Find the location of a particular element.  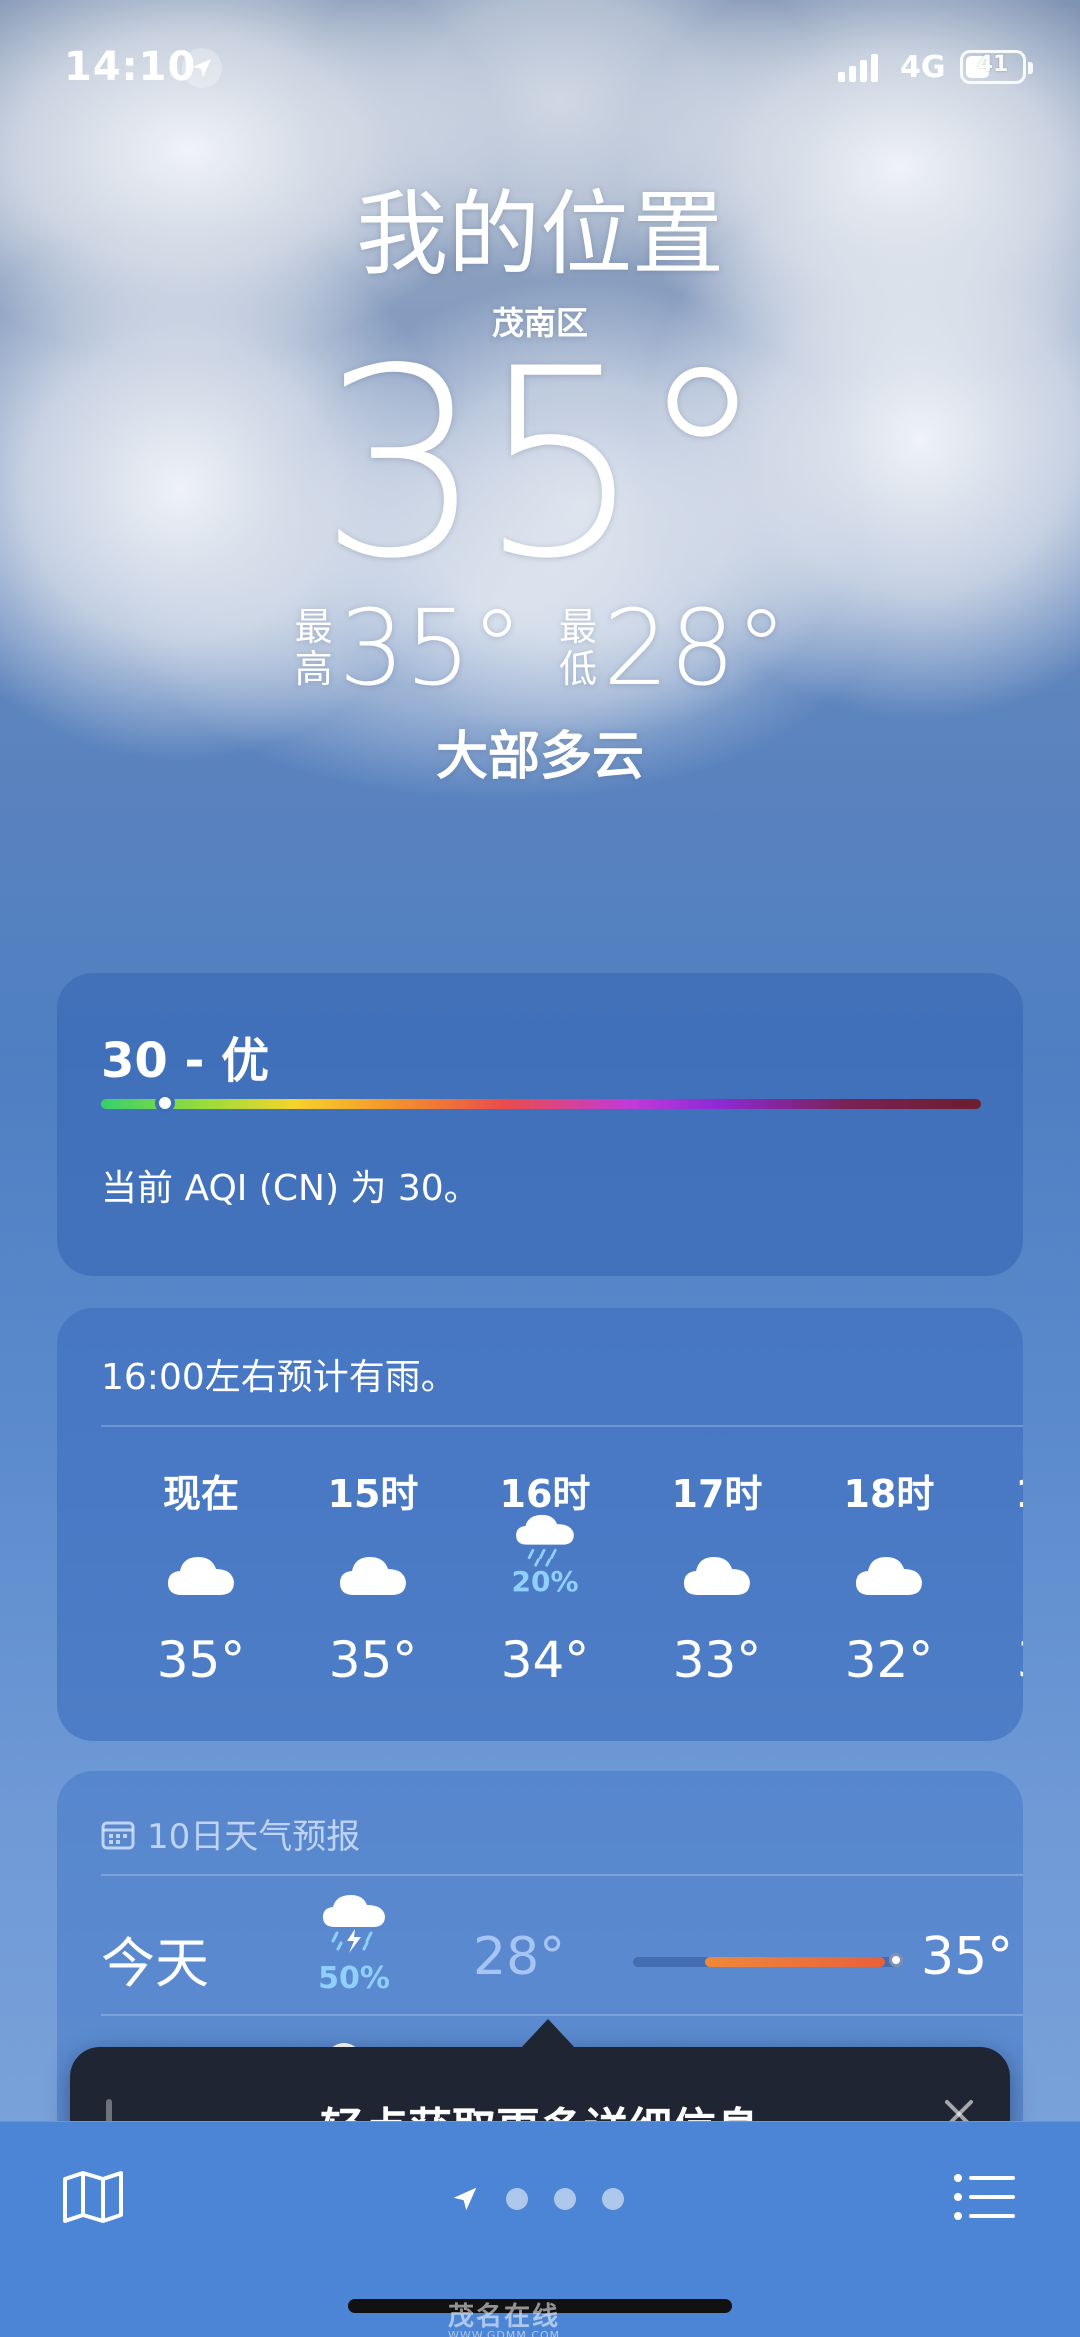

daily-header-label: 10日天气预报 is located at coordinates (254, 1837).